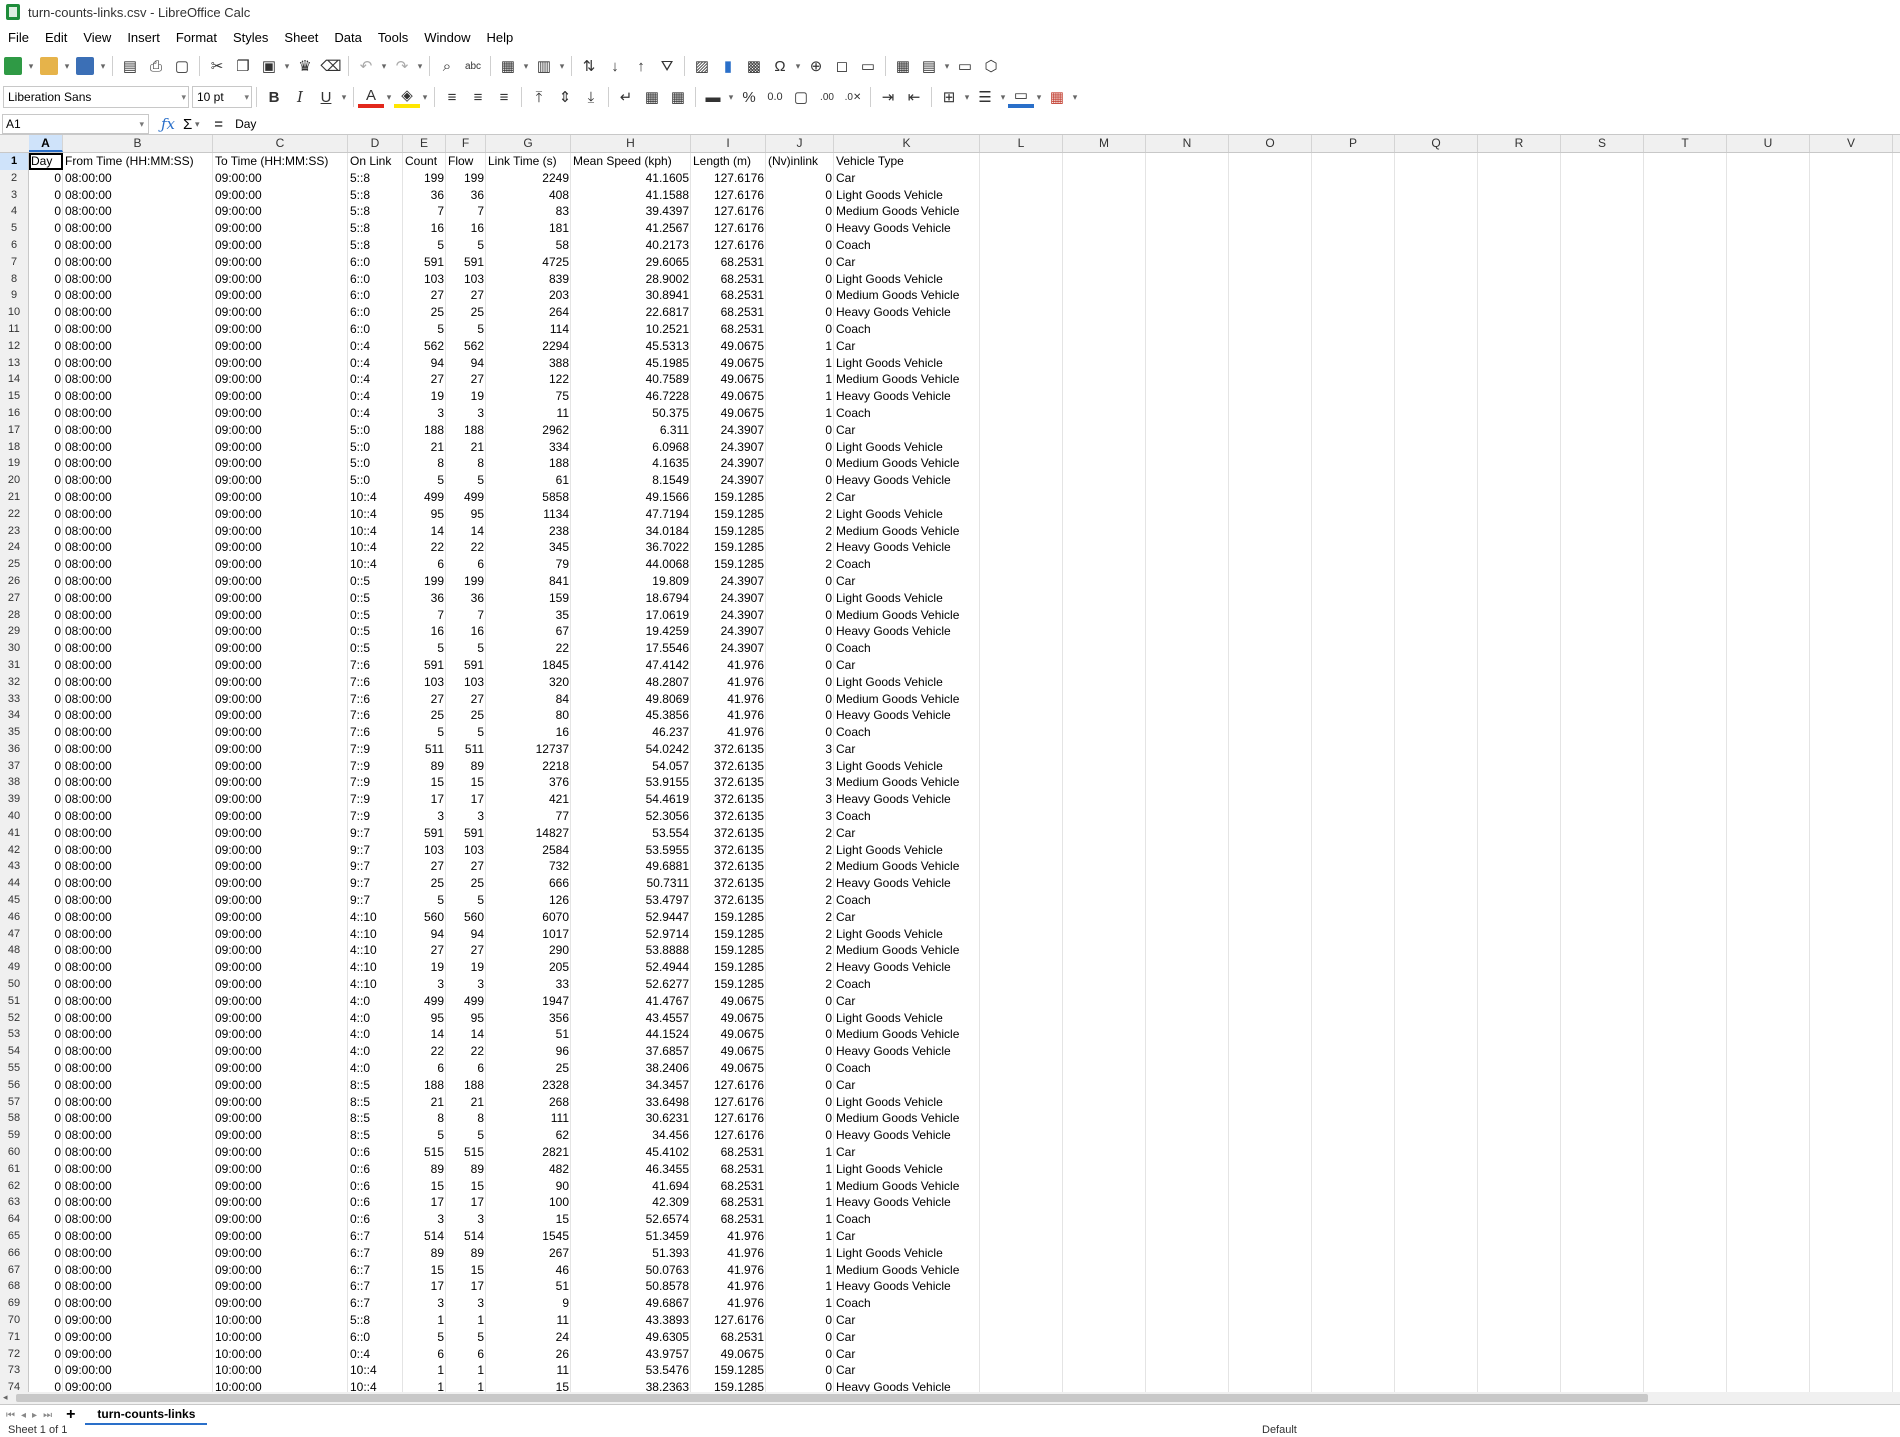 The width and height of the screenshot is (1900, 1437). What do you see at coordinates (728, 1370) in the screenshot?
I see `cell-i73: 159.1285` at bounding box center [728, 1370].